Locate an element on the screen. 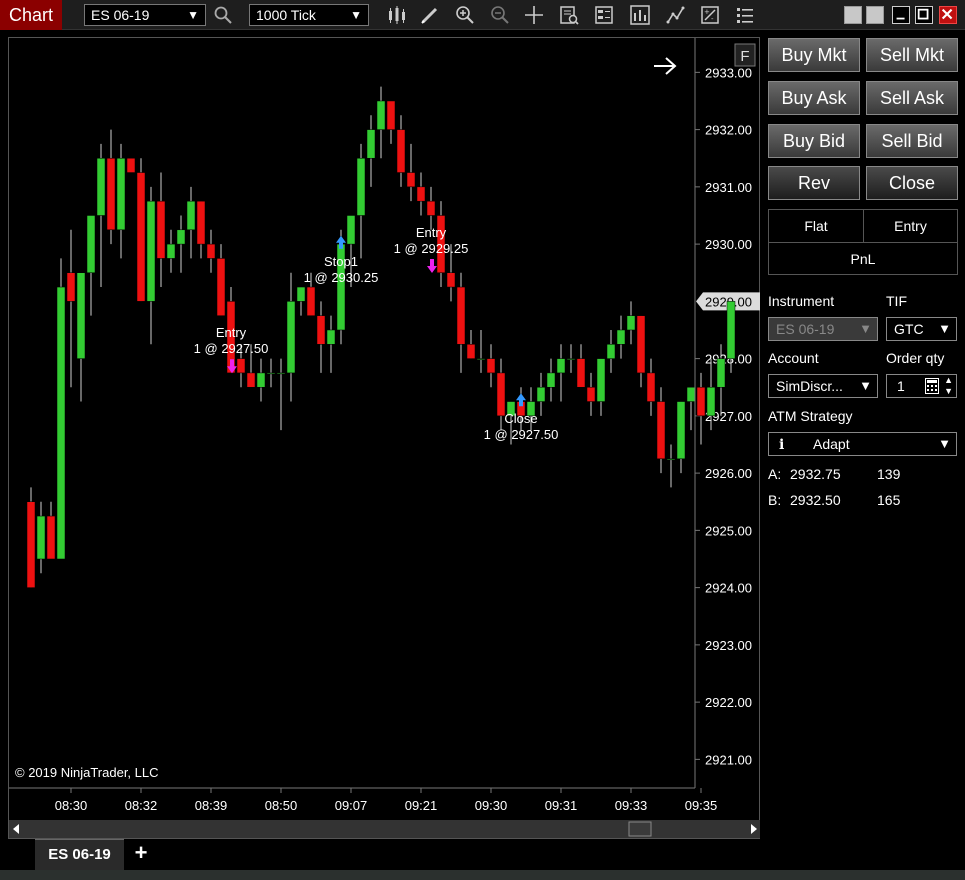 The height and width of the screenshot is (880, 965). minimize-button is located at coordinates (901, 15).